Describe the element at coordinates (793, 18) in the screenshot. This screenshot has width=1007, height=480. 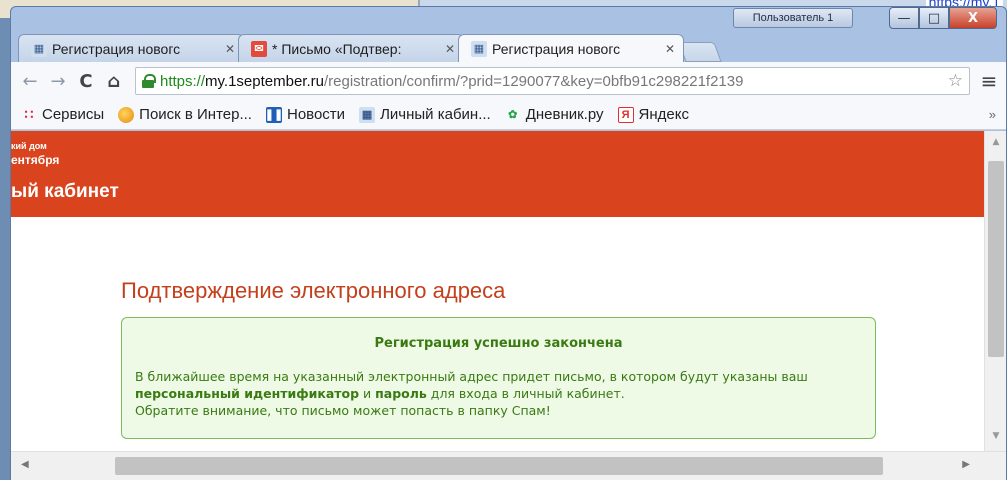
I see `user-profile-badge: Пользователь 1` at that location.